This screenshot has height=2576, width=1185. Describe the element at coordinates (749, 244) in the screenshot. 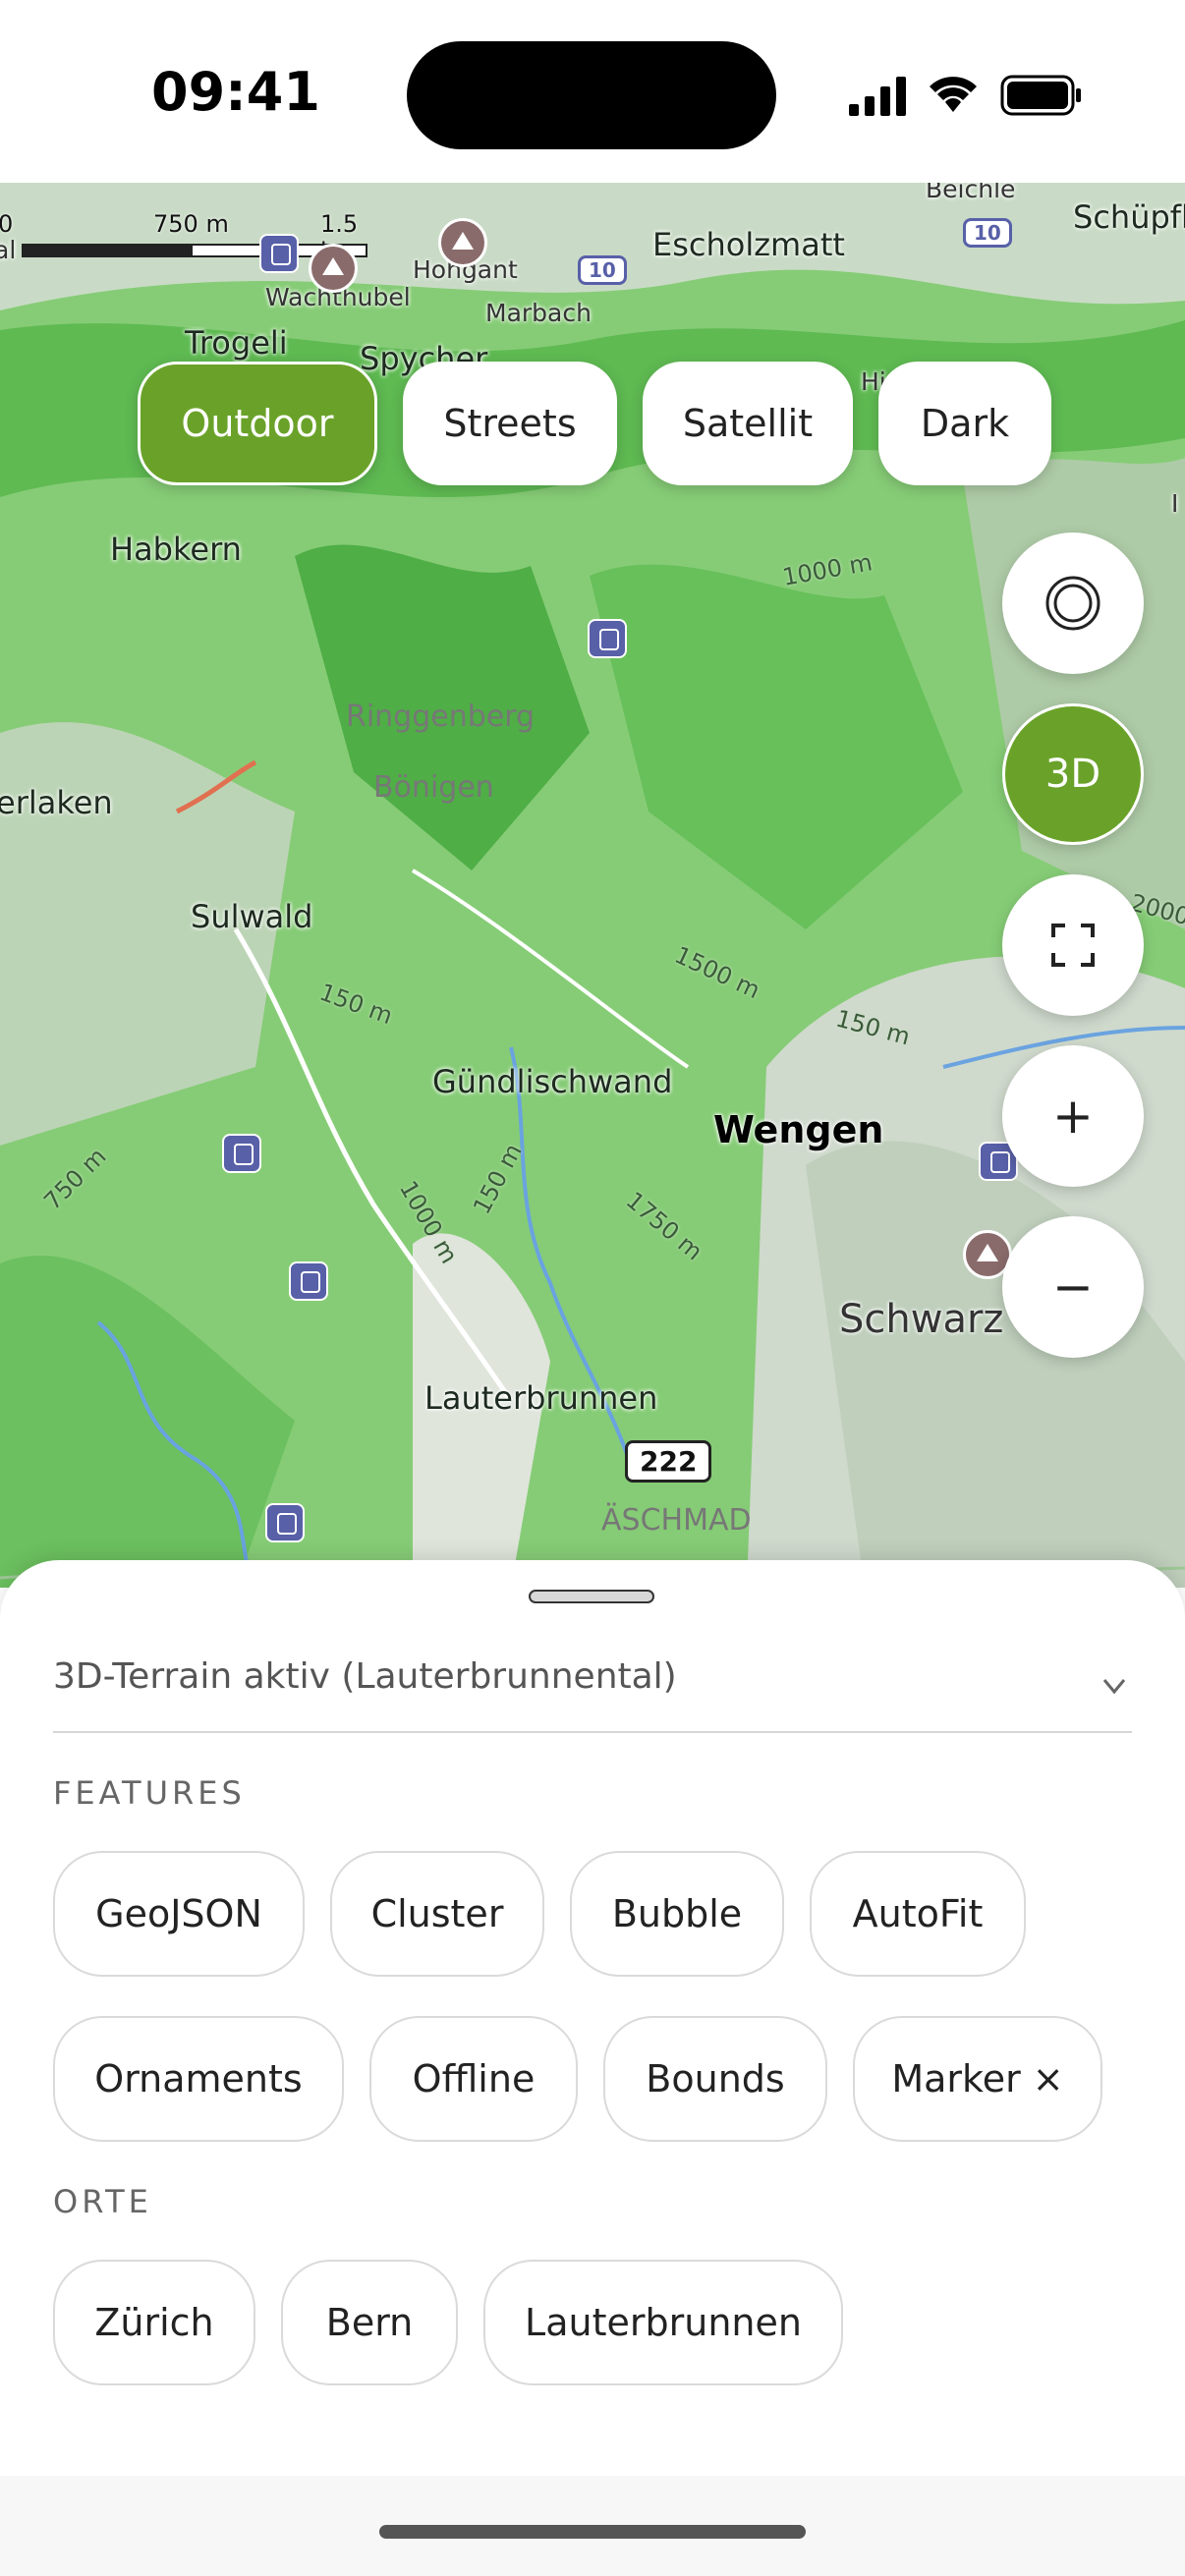

I see `map-label-escholzmatt: Escholzmatt` at that location.